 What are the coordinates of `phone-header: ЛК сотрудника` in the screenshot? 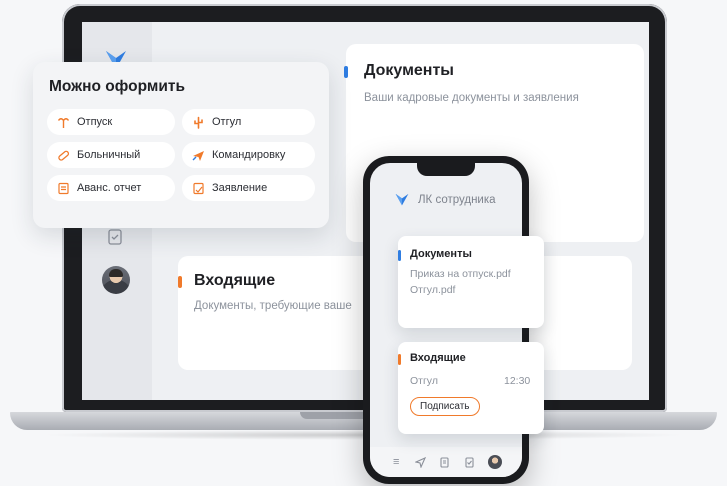 It's located at (446, 200).